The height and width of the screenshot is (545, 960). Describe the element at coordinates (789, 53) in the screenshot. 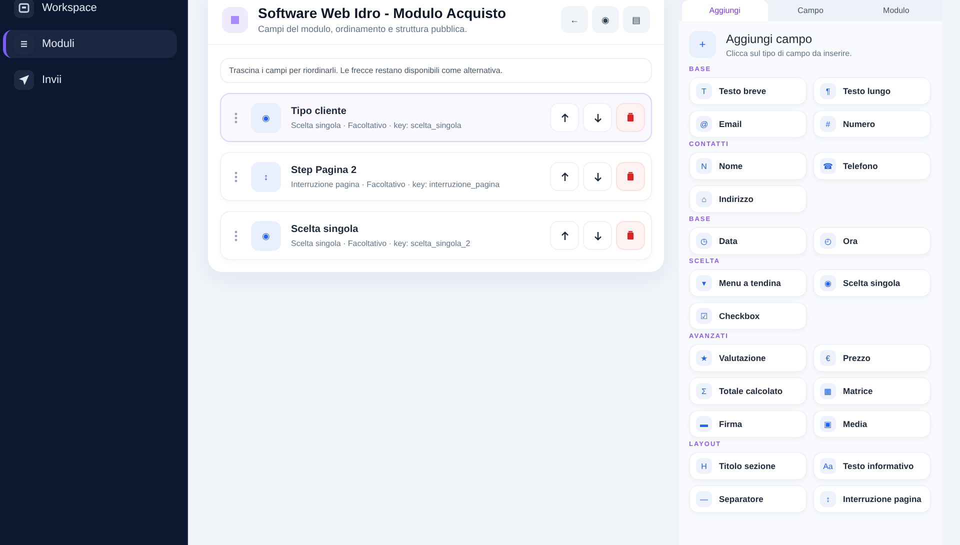

I see `panel-subtitle: Clicca sul tipo di campo da inserire.` at that location.